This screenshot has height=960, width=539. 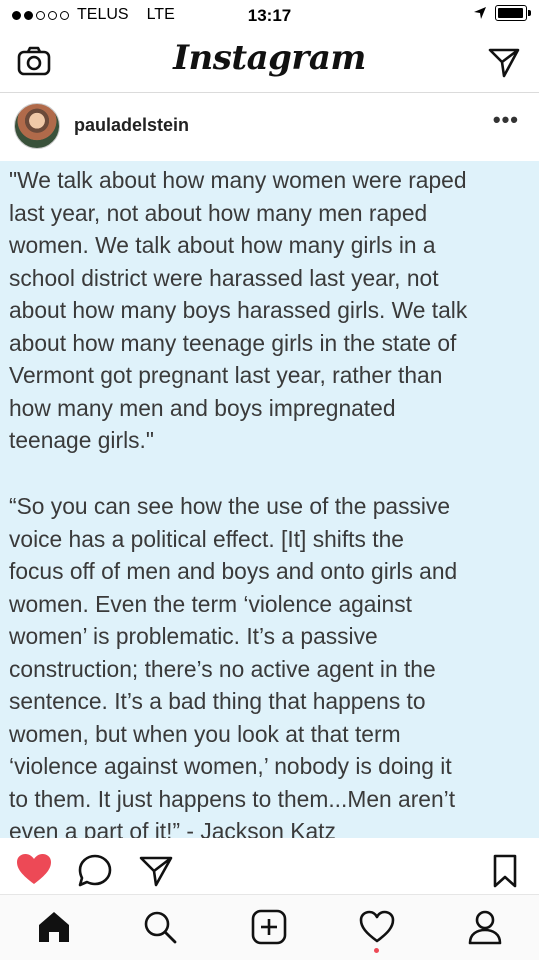 What do you see at coordinates (160, 927) in the screenshot?
I see `search-icon` at bounding box center [160, 927].